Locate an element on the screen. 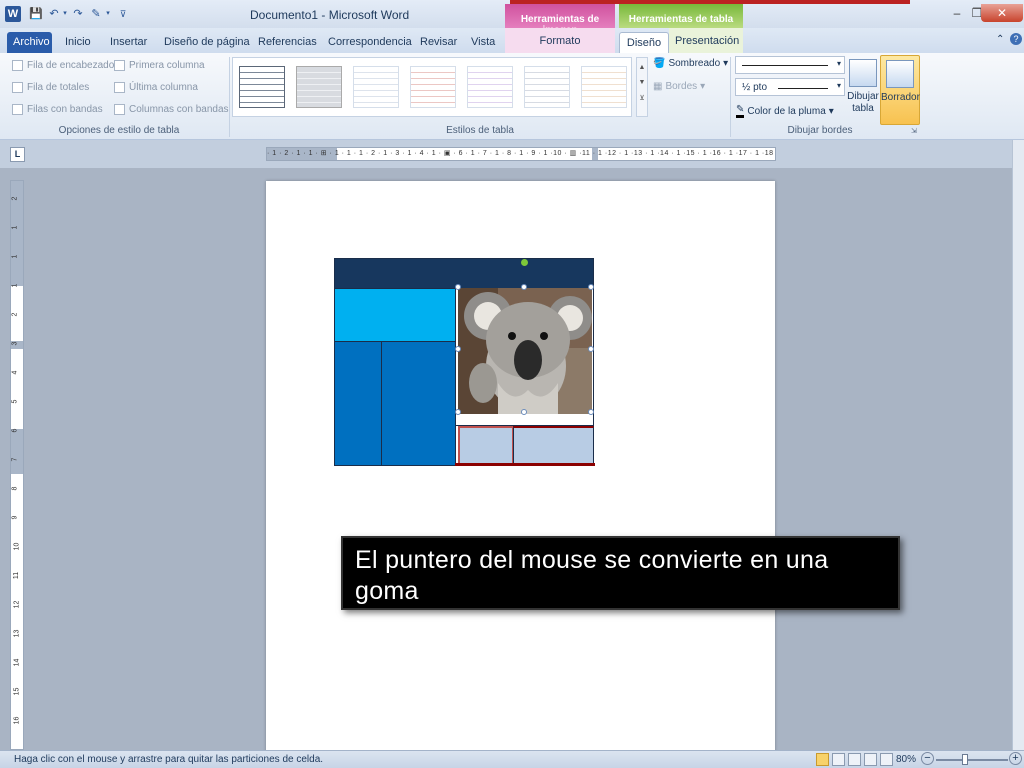  checkbox-label: Filas con bandas is located at coordinates (65, 109).